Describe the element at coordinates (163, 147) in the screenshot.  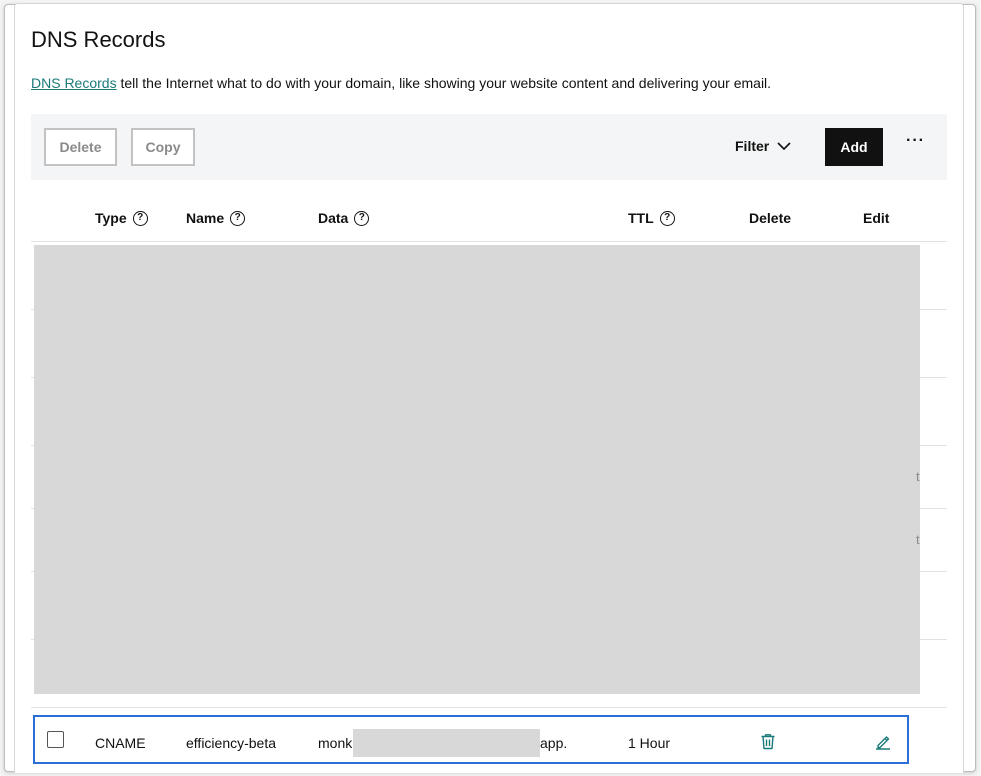
I see `copy-button: Copy` at that location.